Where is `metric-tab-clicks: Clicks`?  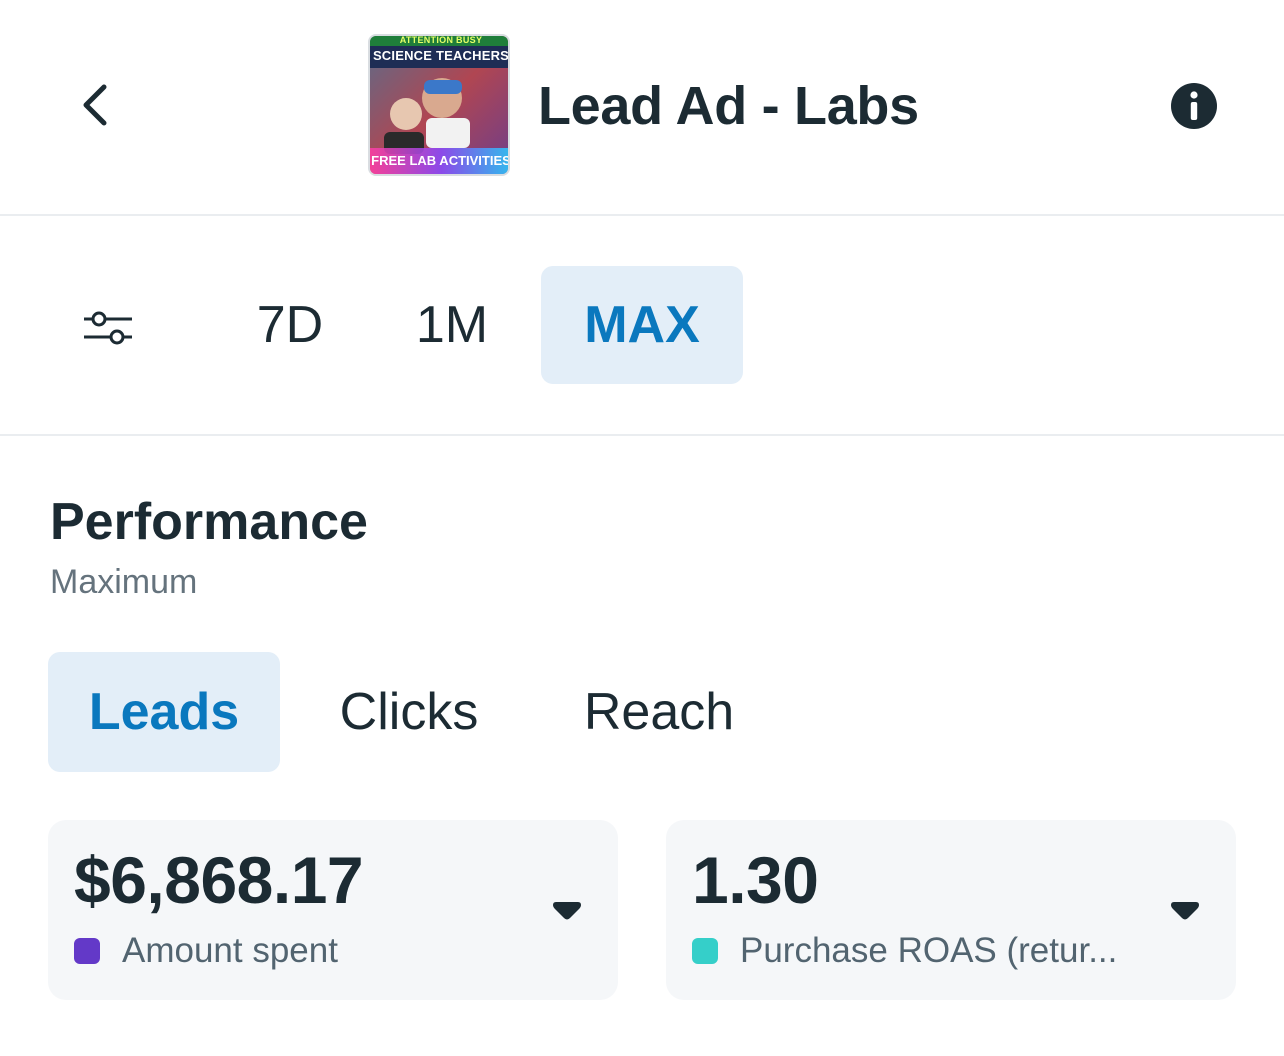 metric-tab-clicks: Clicks is located at coordinates (409, 712).